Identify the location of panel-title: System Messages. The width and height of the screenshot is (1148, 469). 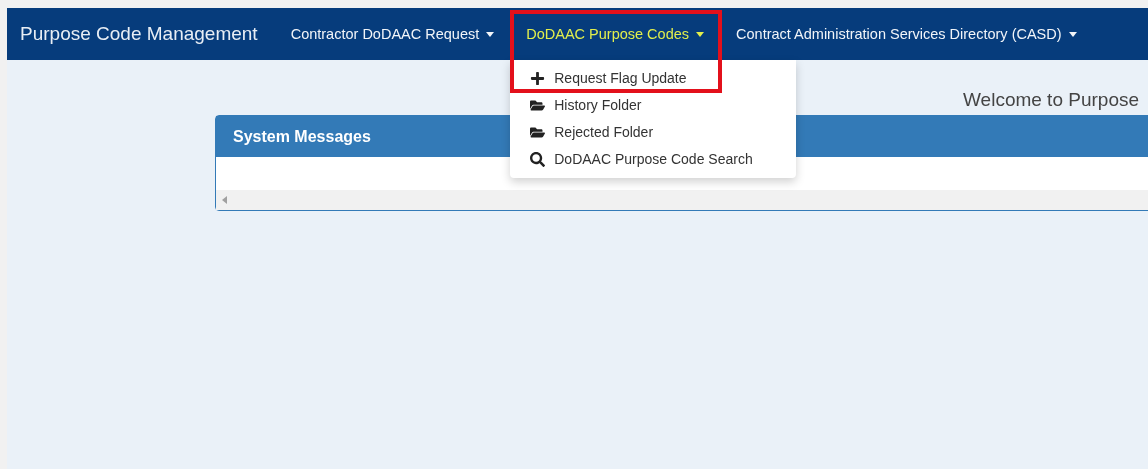
(302, 136).